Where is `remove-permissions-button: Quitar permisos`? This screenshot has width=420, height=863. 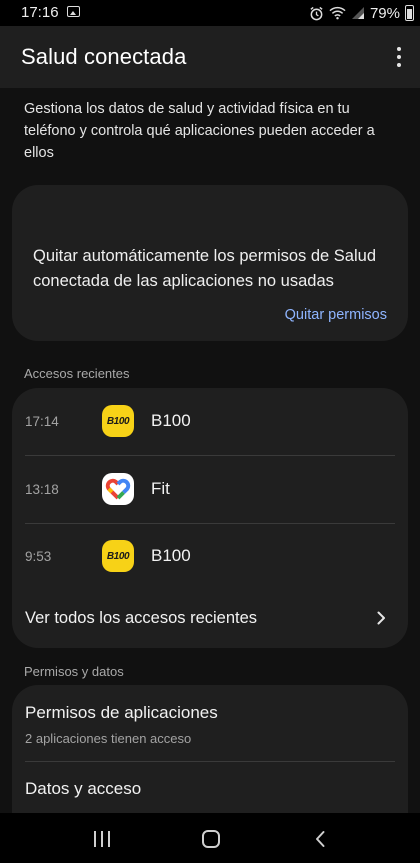
remove-permissions-button: Quitar permisos is located at coordinates (336, 315).